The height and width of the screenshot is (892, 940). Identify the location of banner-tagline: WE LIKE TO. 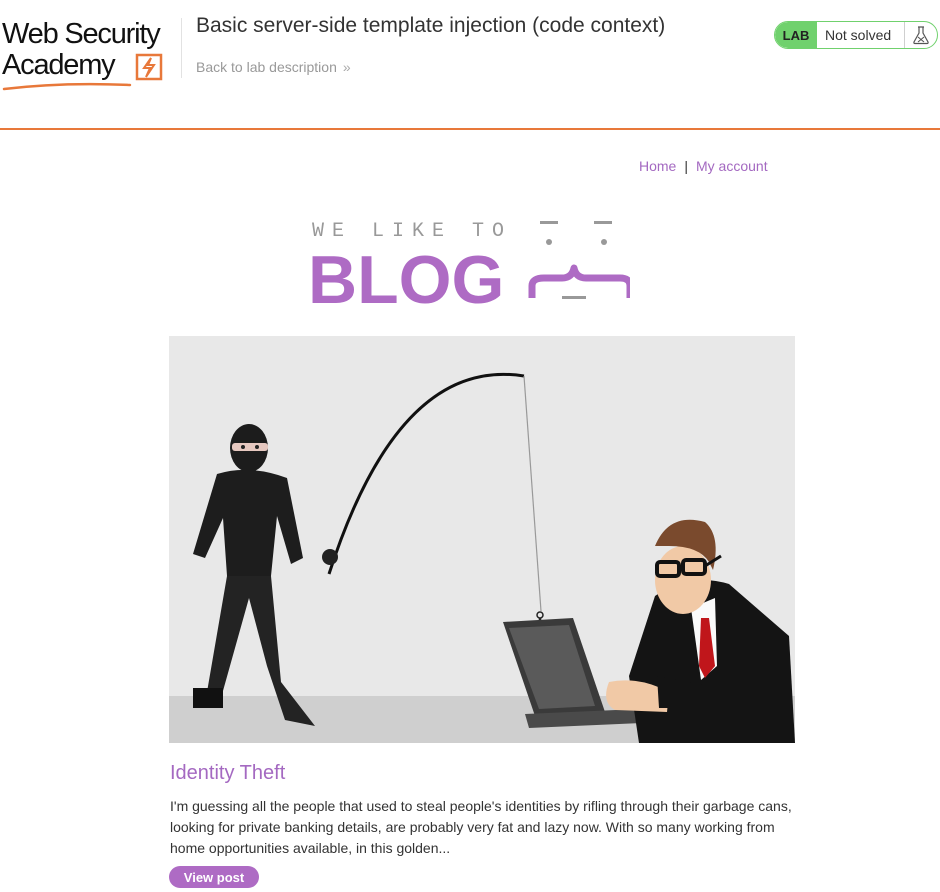
(412, 231).